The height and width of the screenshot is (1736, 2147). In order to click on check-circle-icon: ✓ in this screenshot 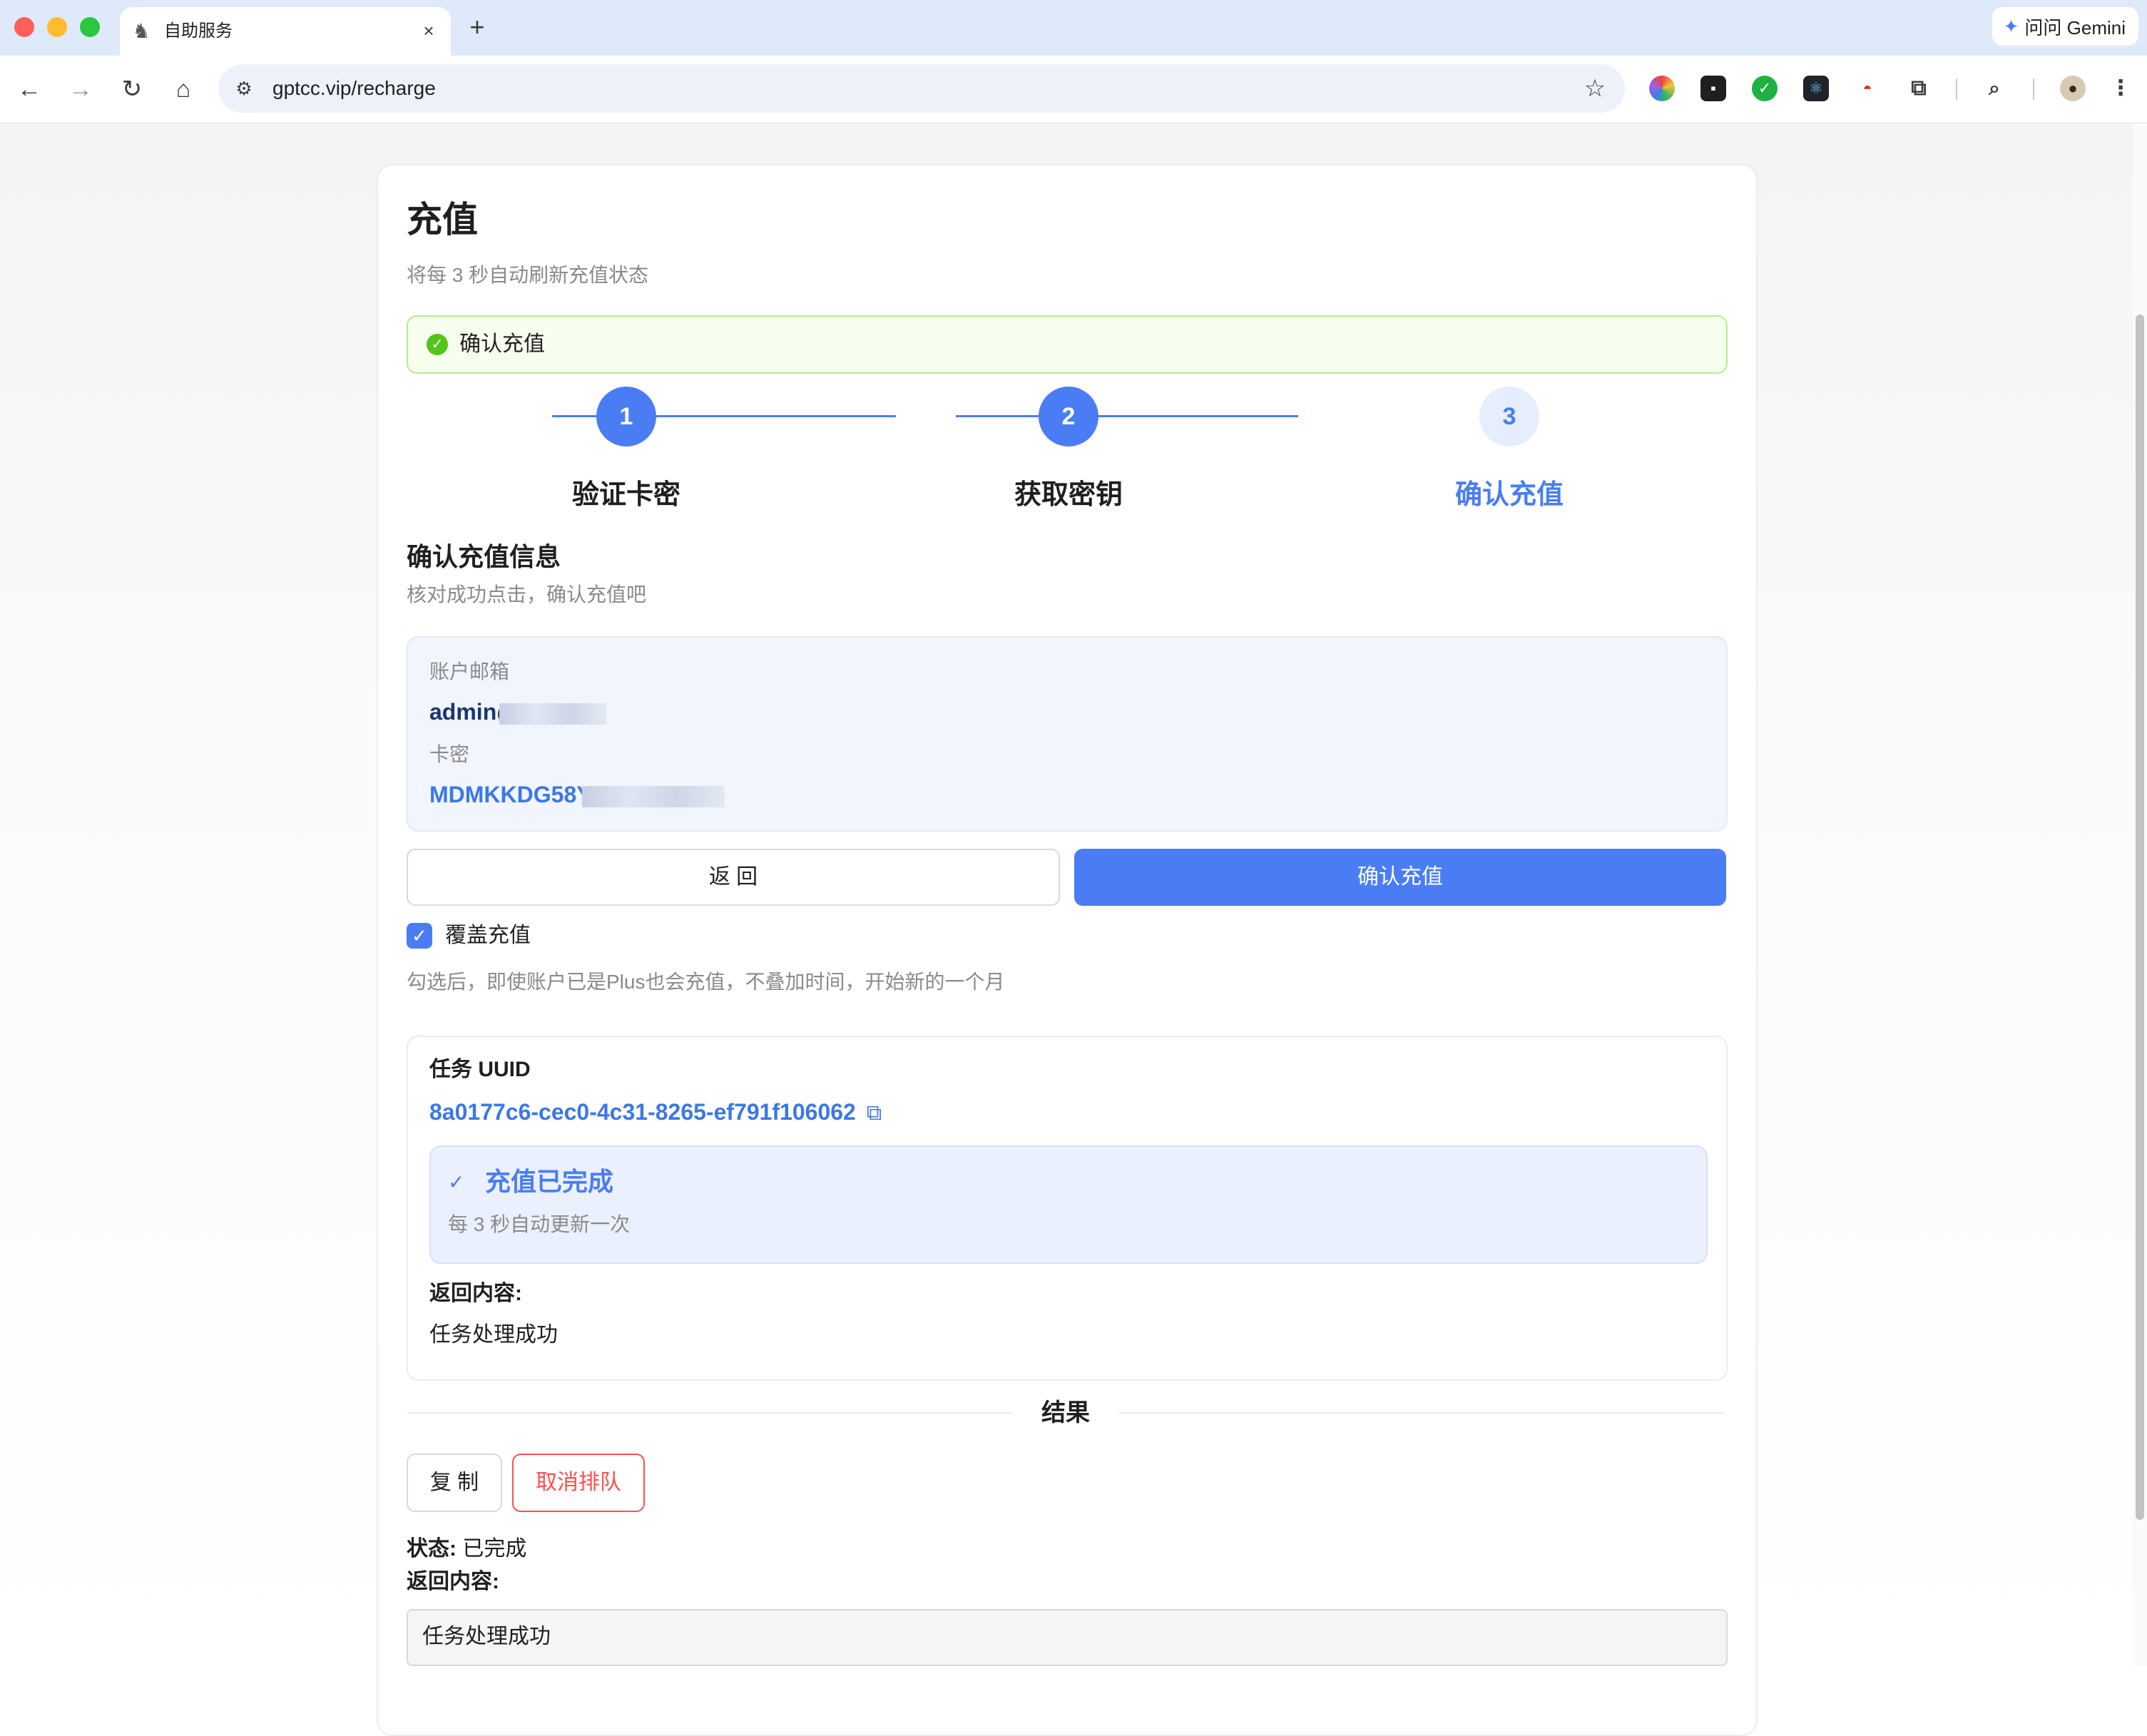, I will do `click(438, 344)`.